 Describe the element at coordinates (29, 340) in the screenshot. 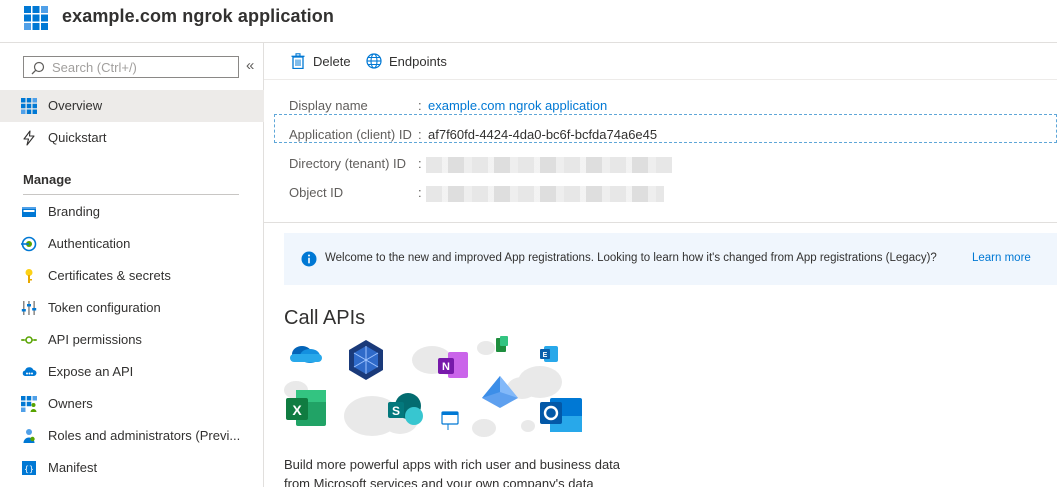

I see `api-permissions-icon` at that location.